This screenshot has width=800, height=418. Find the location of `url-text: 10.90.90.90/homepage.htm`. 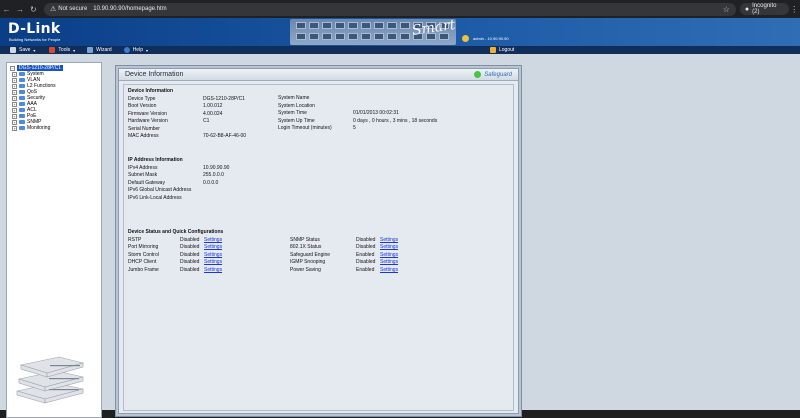

url-text: 10.90.90.90/homepage.htm is located at coordinates (129, 9).